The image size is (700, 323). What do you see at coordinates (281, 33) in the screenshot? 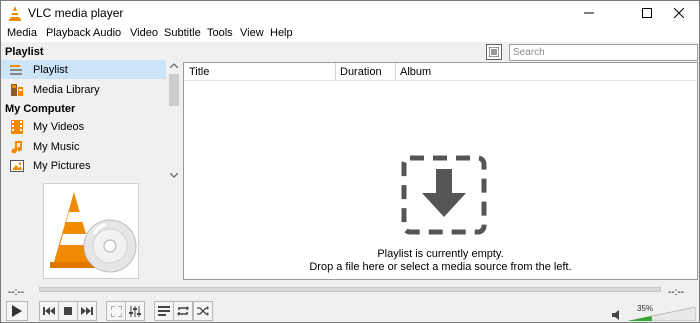
I see `menu-help: Help` at bounding box center [281, 33].